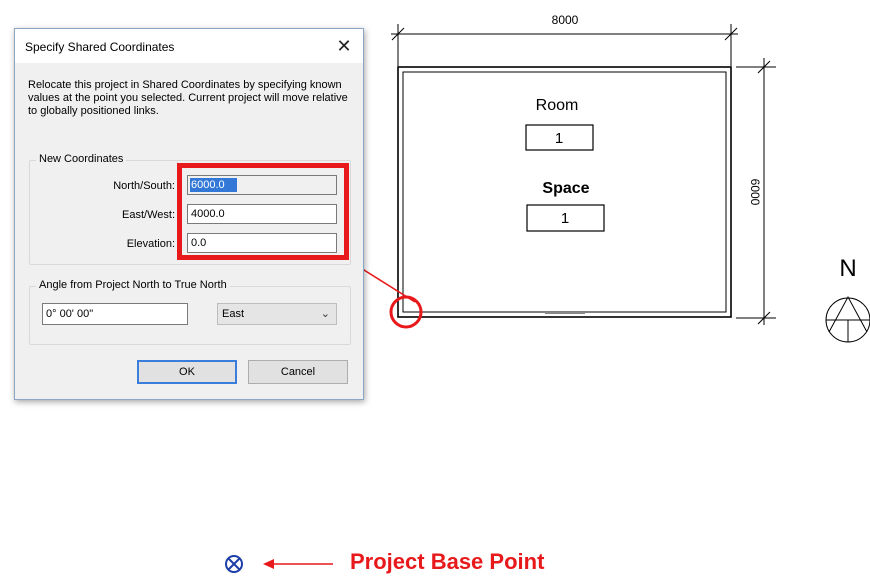  I want to click on project-base-point-label: Project Base Point, so click(447, 561).